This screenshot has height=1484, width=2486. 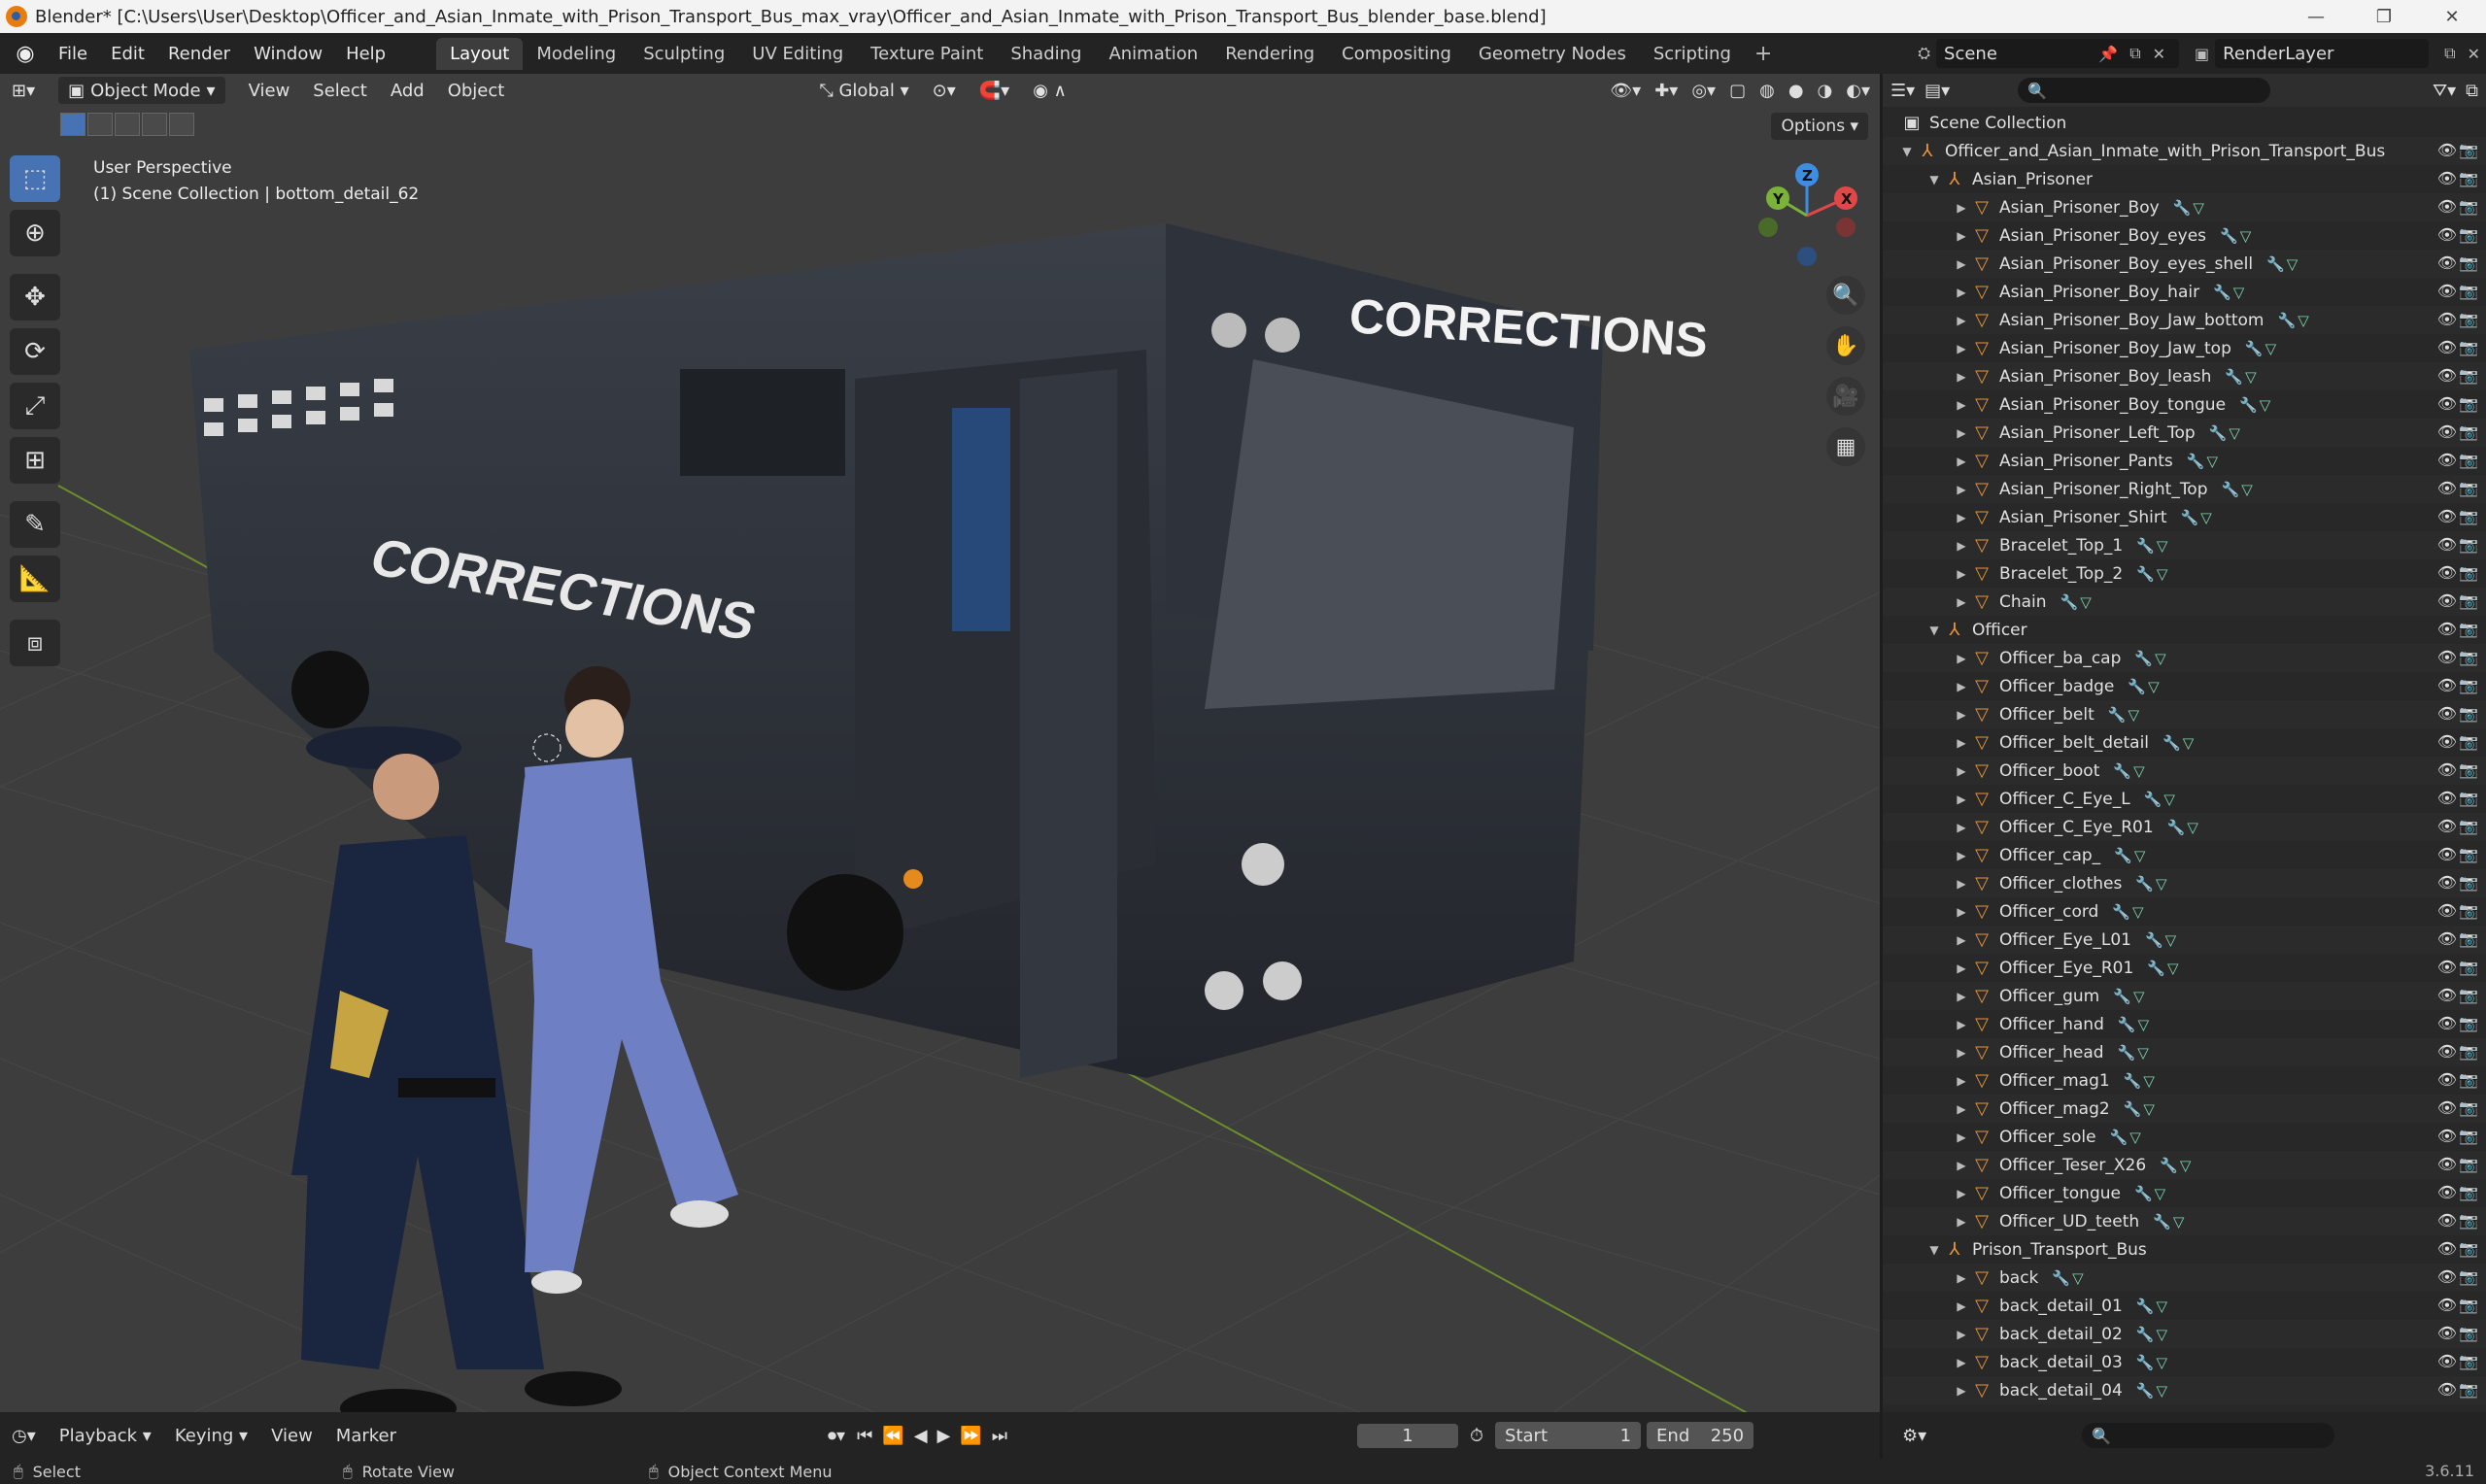 What do you see at coordinates (684, 54) in the screenshot?
I see `tab-sculpting: Sculpting` at bounding box center [684, 54].